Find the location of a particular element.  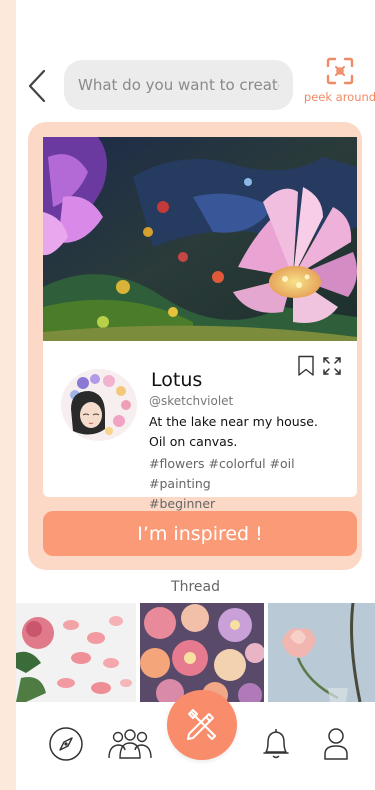

peek-around-button: peek around is located at coordinates (337, 82).